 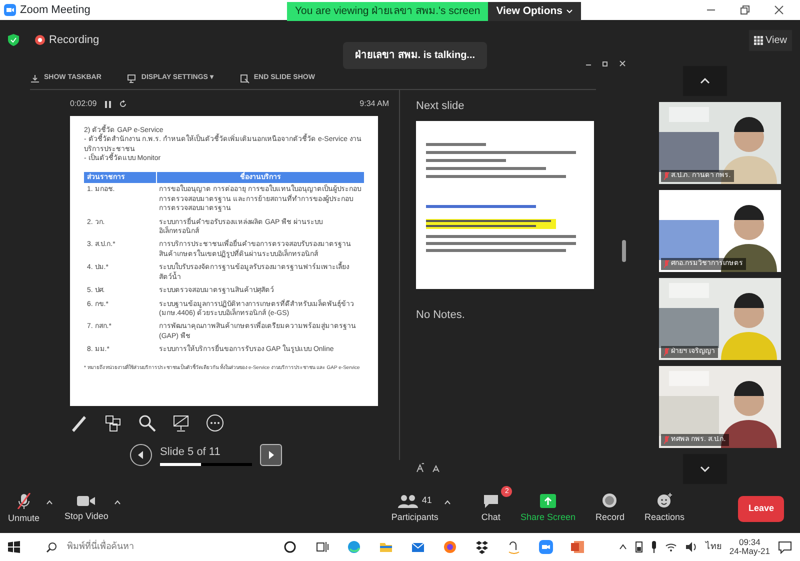 What do you see at coordinates (14, 547) in the screenshot?
I see `start-icon` at bounding box center [14, 547].